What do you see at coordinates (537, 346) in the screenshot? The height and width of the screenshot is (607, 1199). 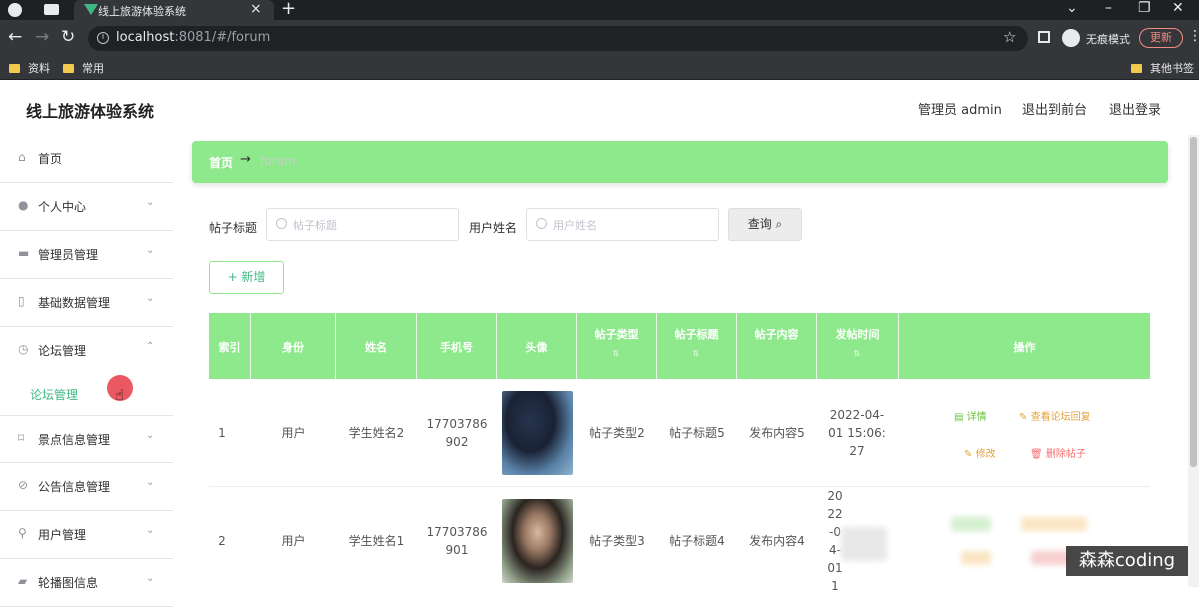 I see `column-header-avatar: 头像` at bounding box center [537, 346].